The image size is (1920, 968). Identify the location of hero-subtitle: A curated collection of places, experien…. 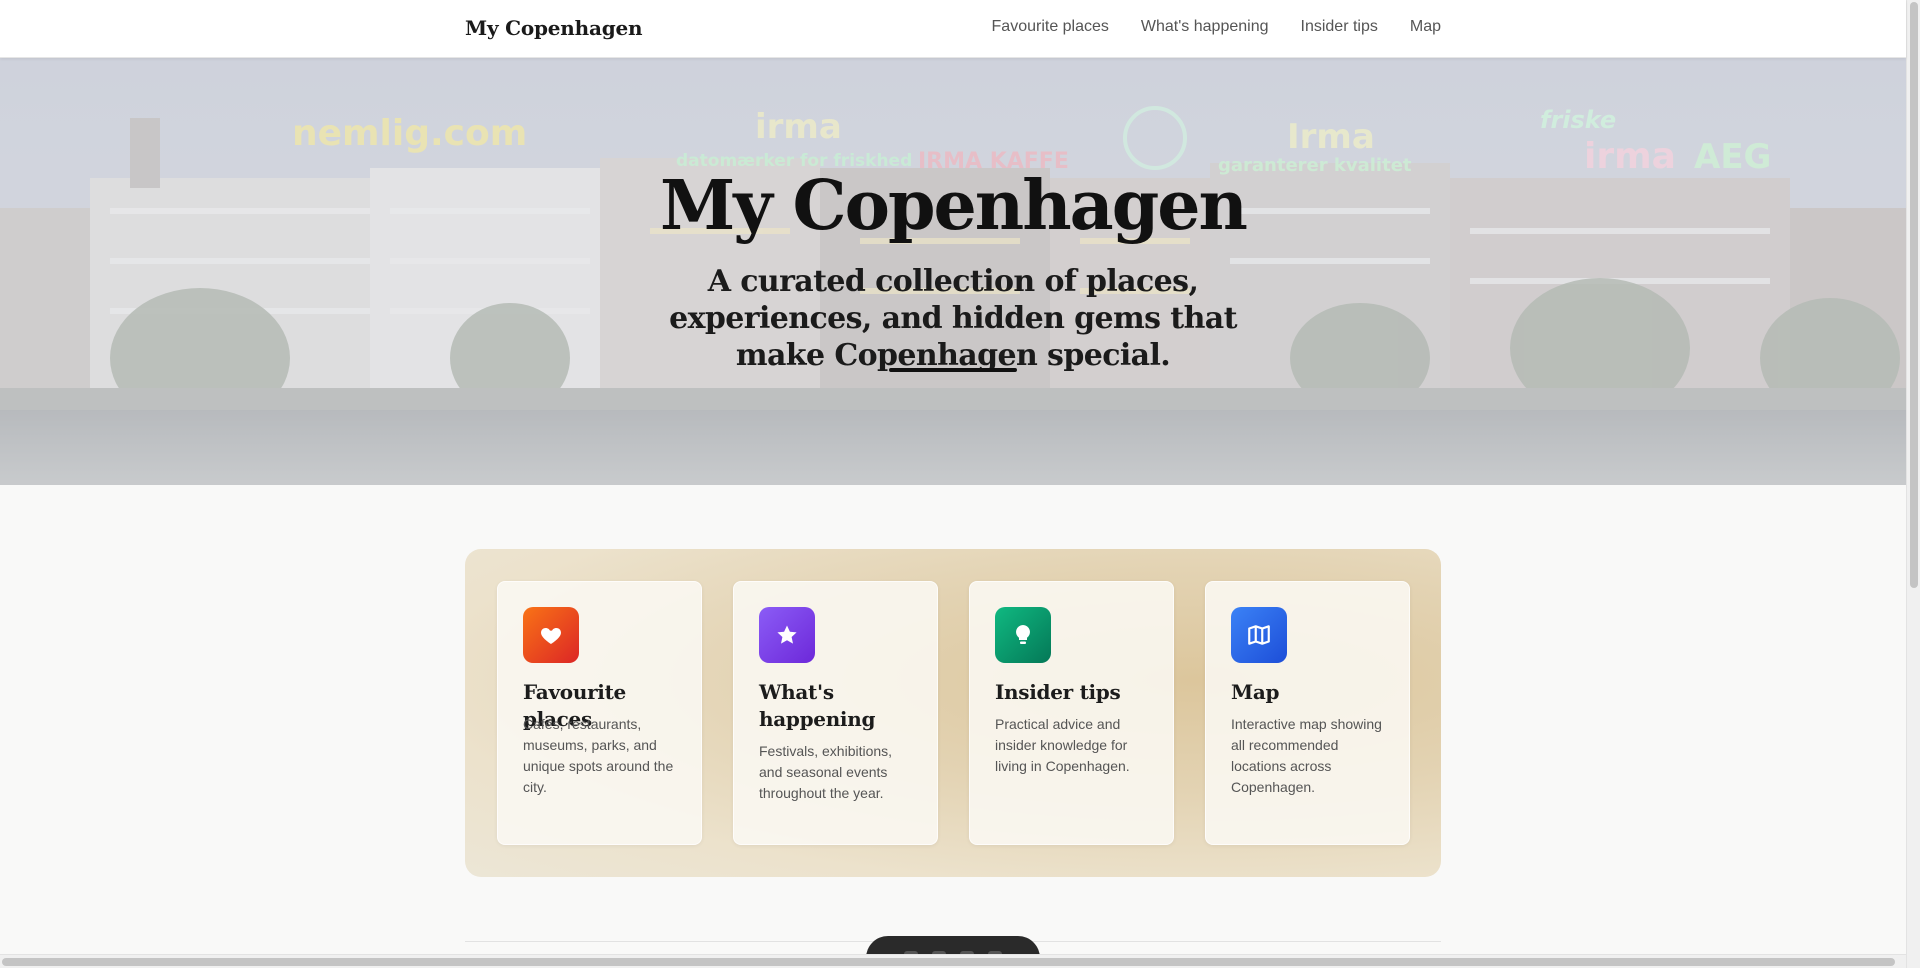
(953, 318).